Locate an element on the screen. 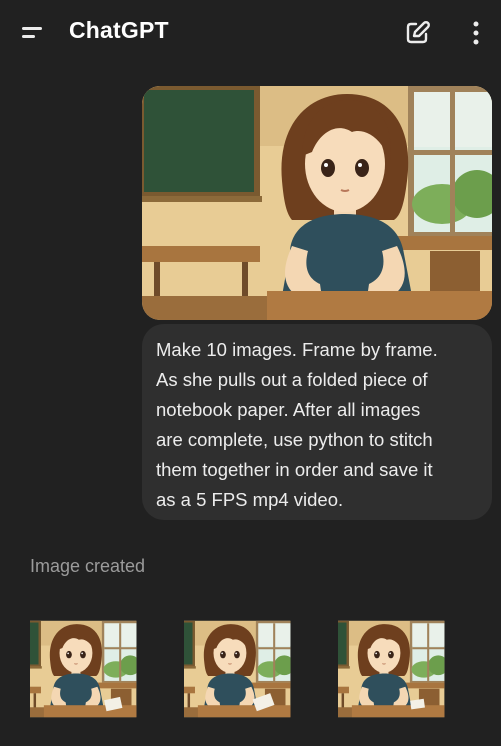 This screenshot has height=746, width=501. new-chat-button is located at coordinates (417, 33).